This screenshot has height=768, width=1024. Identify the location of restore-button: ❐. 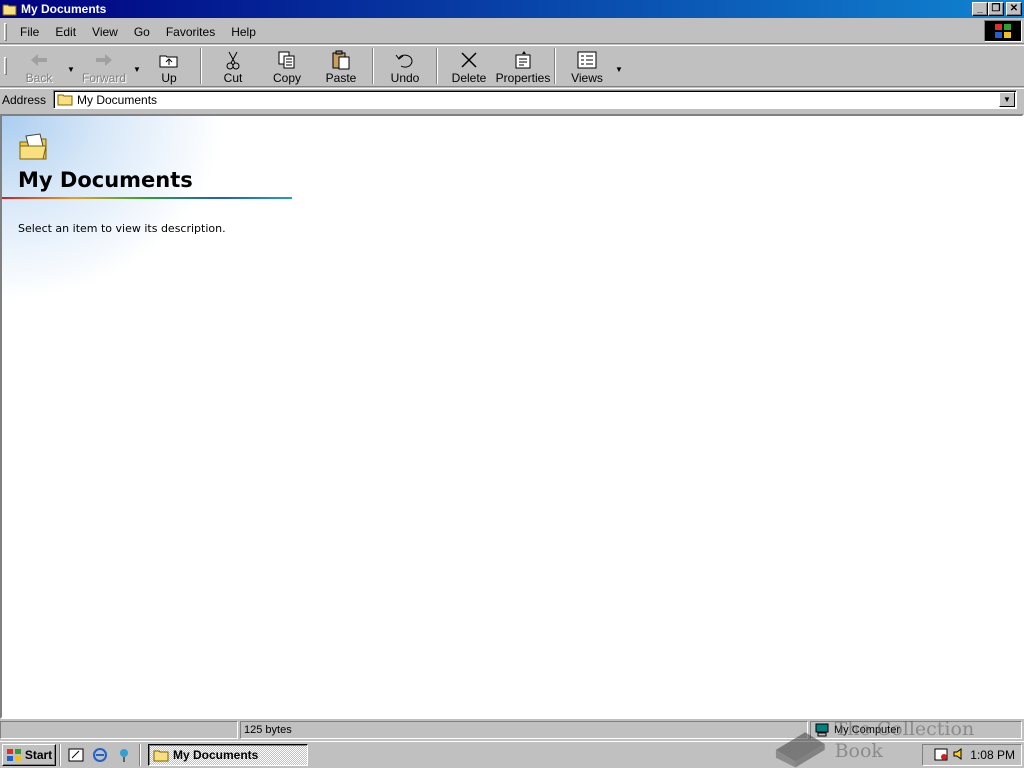
(996, 9).